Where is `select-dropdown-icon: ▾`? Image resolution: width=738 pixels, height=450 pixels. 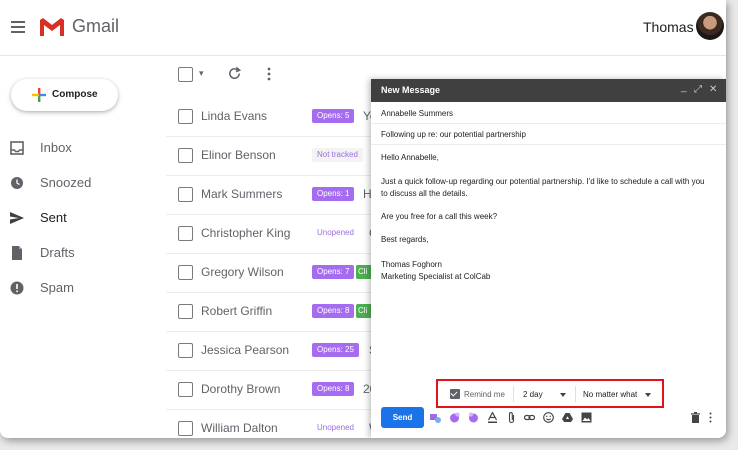 select-dropdown-icon: ▾ is located at coordinates (201, 73).